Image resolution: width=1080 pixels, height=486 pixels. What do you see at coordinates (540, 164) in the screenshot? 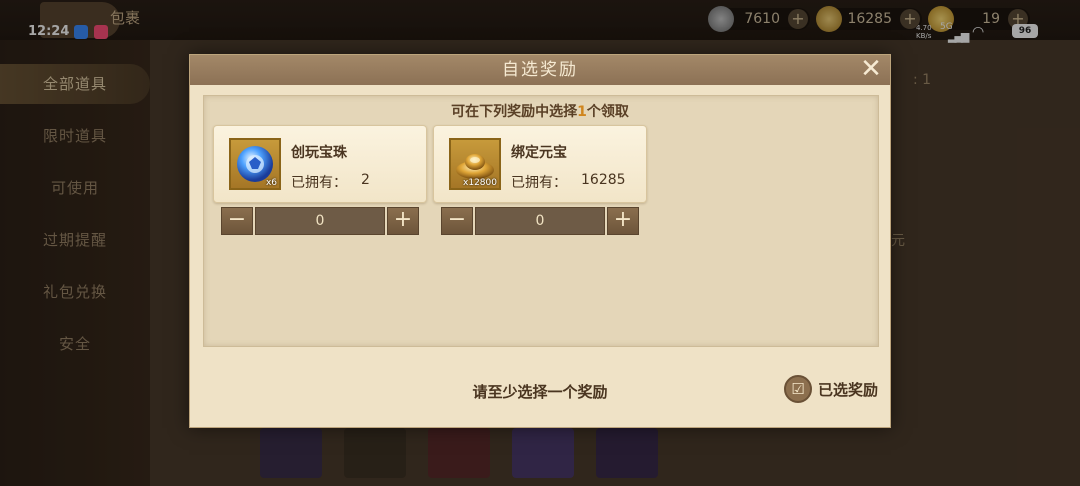
I see `reward-card: x12800 绑定元宝 已拥有： 16285` at bounding box center [540, 164].